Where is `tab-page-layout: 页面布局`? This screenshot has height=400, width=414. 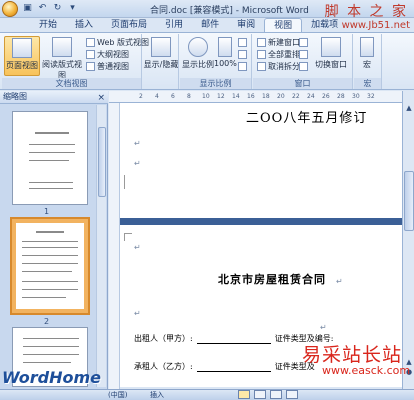
tab-page-layout: 页面布局 is located at coordinates (129, 25).